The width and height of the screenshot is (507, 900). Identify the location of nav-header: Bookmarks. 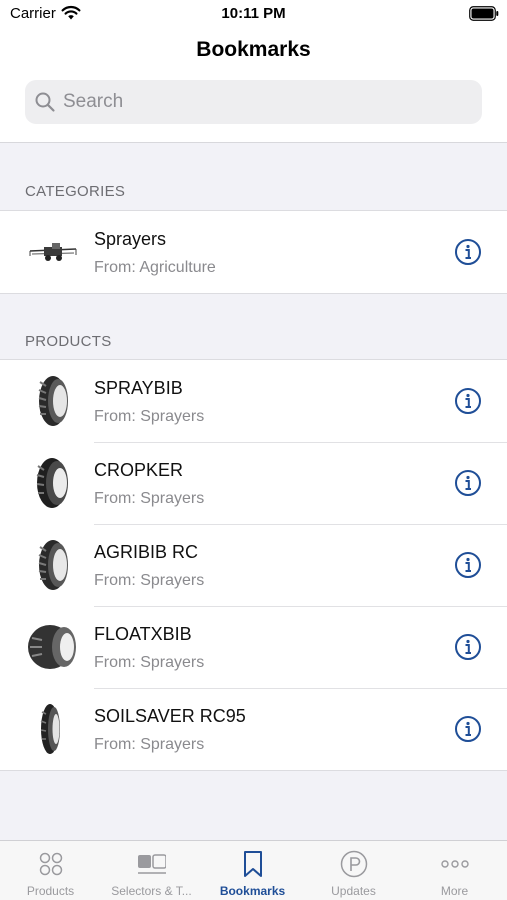
(253, 86).